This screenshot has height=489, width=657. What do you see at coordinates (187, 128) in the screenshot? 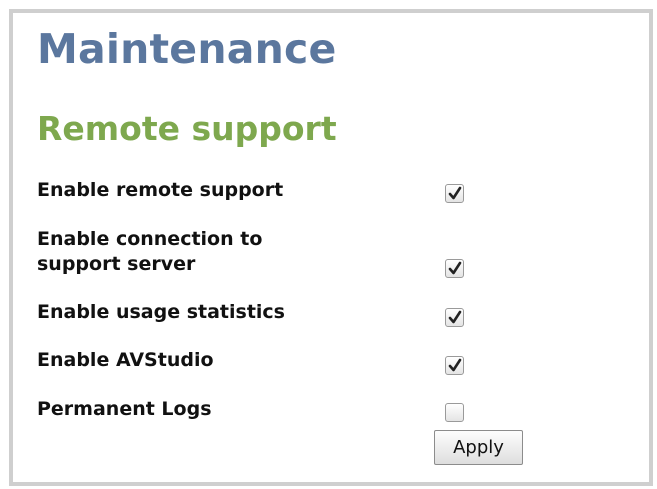
I see `section-title-remote-support: Remote support` at bounding box center [187, 128].